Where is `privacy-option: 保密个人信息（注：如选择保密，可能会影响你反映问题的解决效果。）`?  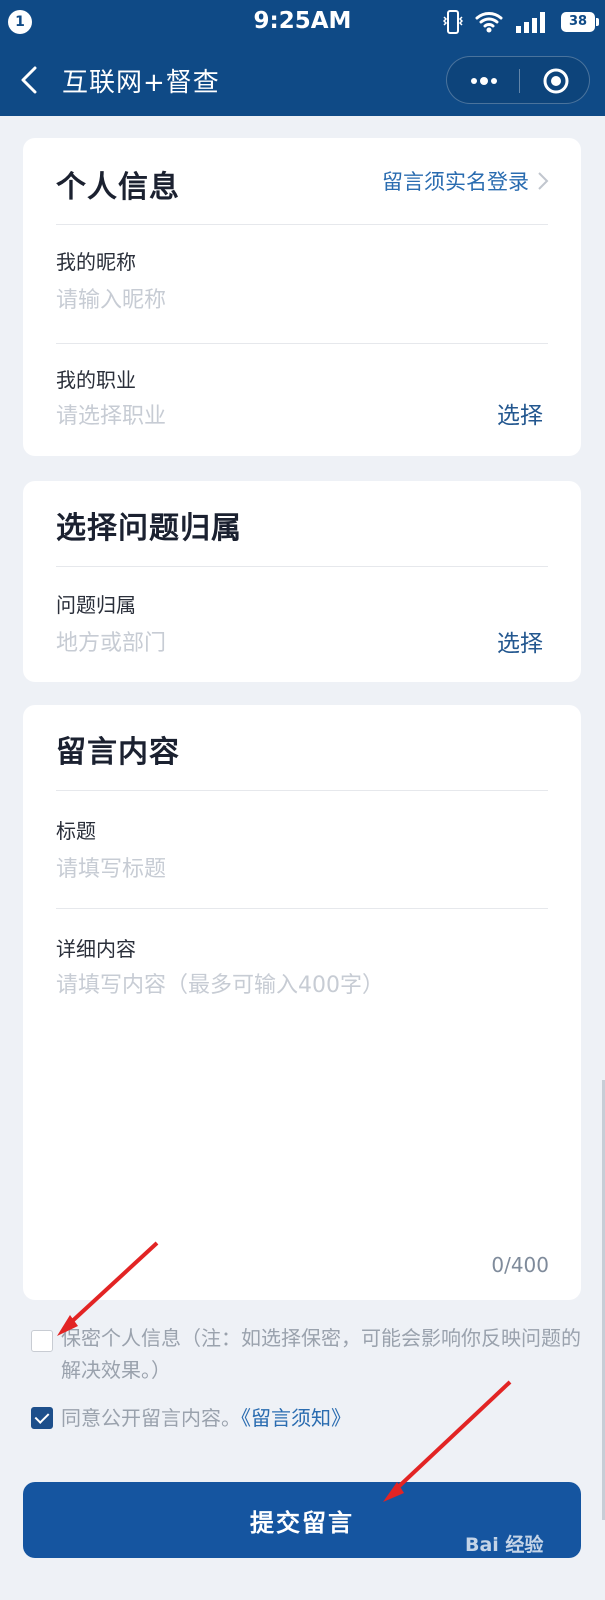 privacy-option: 保密个人信息（注：如选择保密，可能会影响你反映问题的解决效果。） is located at coordinates (306, 1354).